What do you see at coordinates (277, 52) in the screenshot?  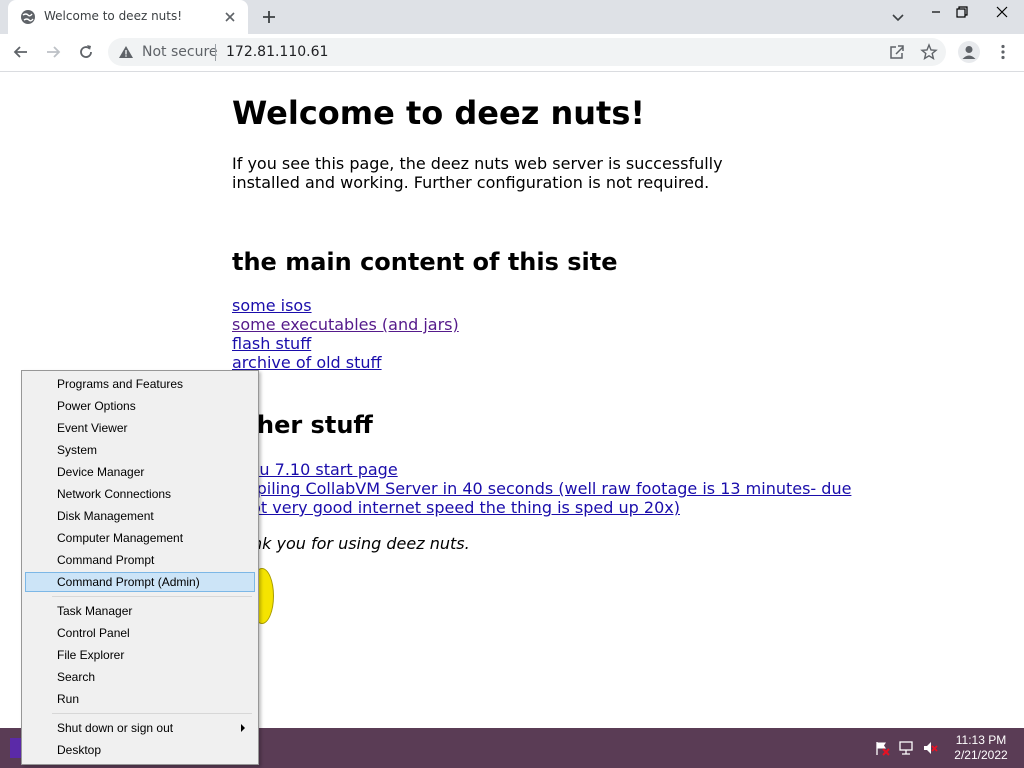 I see `url-text: 172.81.110.61` at bounding box center [277, 52].